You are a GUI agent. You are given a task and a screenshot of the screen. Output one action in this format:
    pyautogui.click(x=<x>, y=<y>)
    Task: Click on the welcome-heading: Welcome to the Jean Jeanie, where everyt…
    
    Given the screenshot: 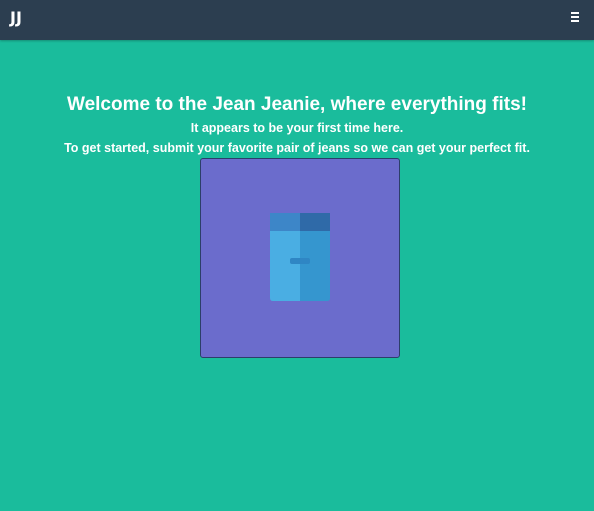 What is the action you would take?
    pyautogui.click(x=297, y=104)
    